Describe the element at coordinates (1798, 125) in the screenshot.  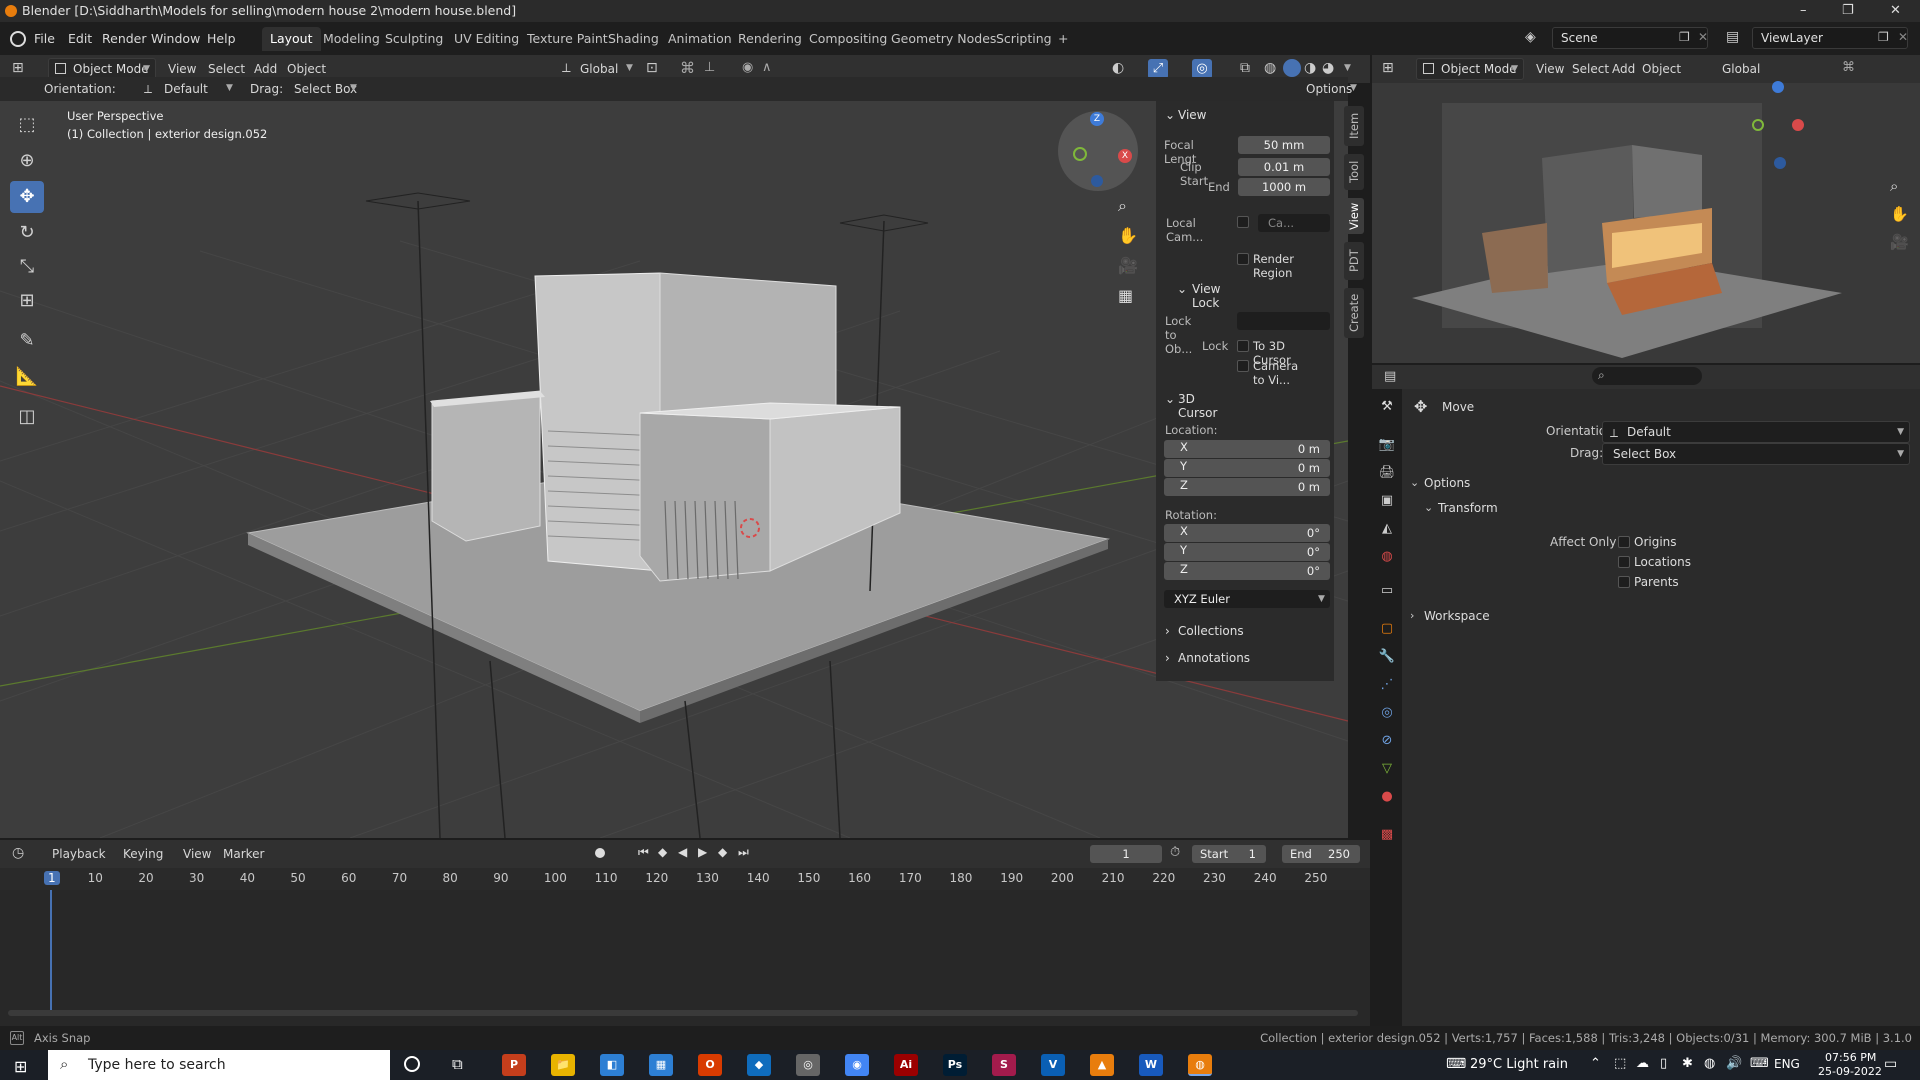
I see `preview-gizmo-x` at that location.